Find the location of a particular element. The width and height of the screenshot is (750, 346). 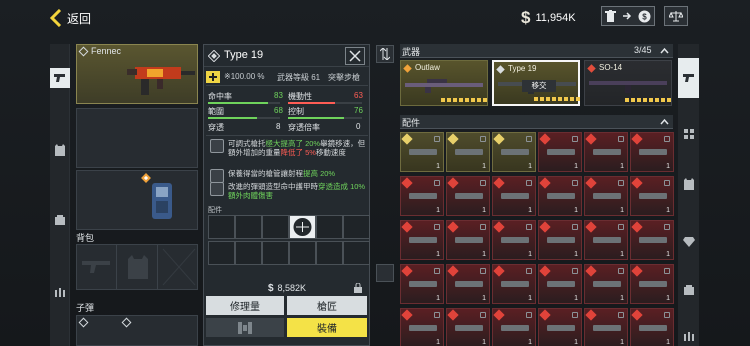

sidebar-tab-ammo is located at coordinates (60, 292).